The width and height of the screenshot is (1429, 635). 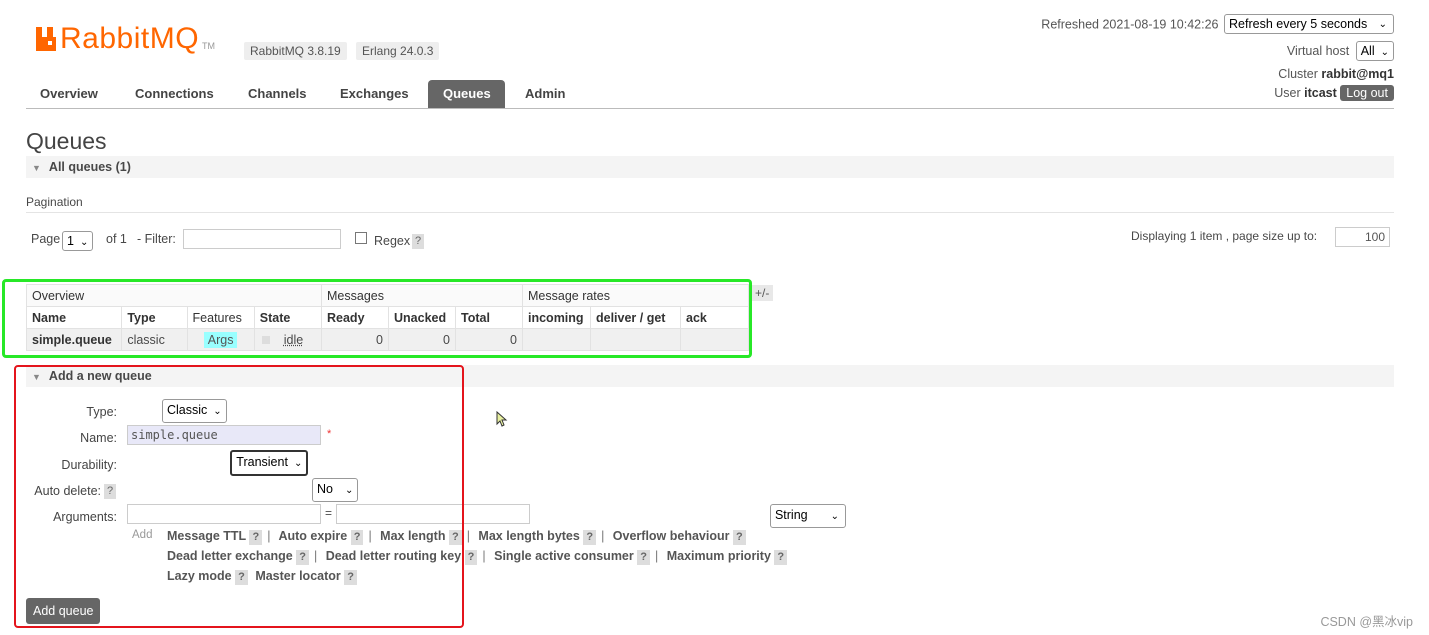 What do you see at coordinates (283, 94) in the screenshot?
I see `tab-channels: Channels` at bounding box center [283, 94].